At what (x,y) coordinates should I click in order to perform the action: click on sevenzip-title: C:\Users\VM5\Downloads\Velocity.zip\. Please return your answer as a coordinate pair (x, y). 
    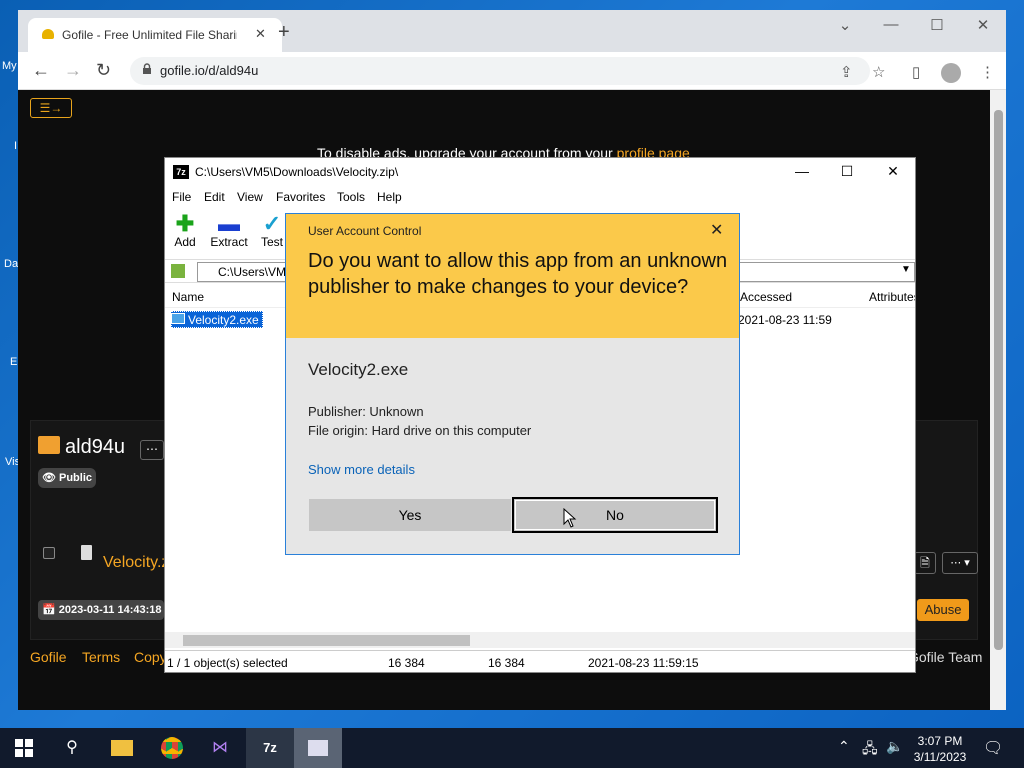
    Looking at the image, I should click on (297, 172).